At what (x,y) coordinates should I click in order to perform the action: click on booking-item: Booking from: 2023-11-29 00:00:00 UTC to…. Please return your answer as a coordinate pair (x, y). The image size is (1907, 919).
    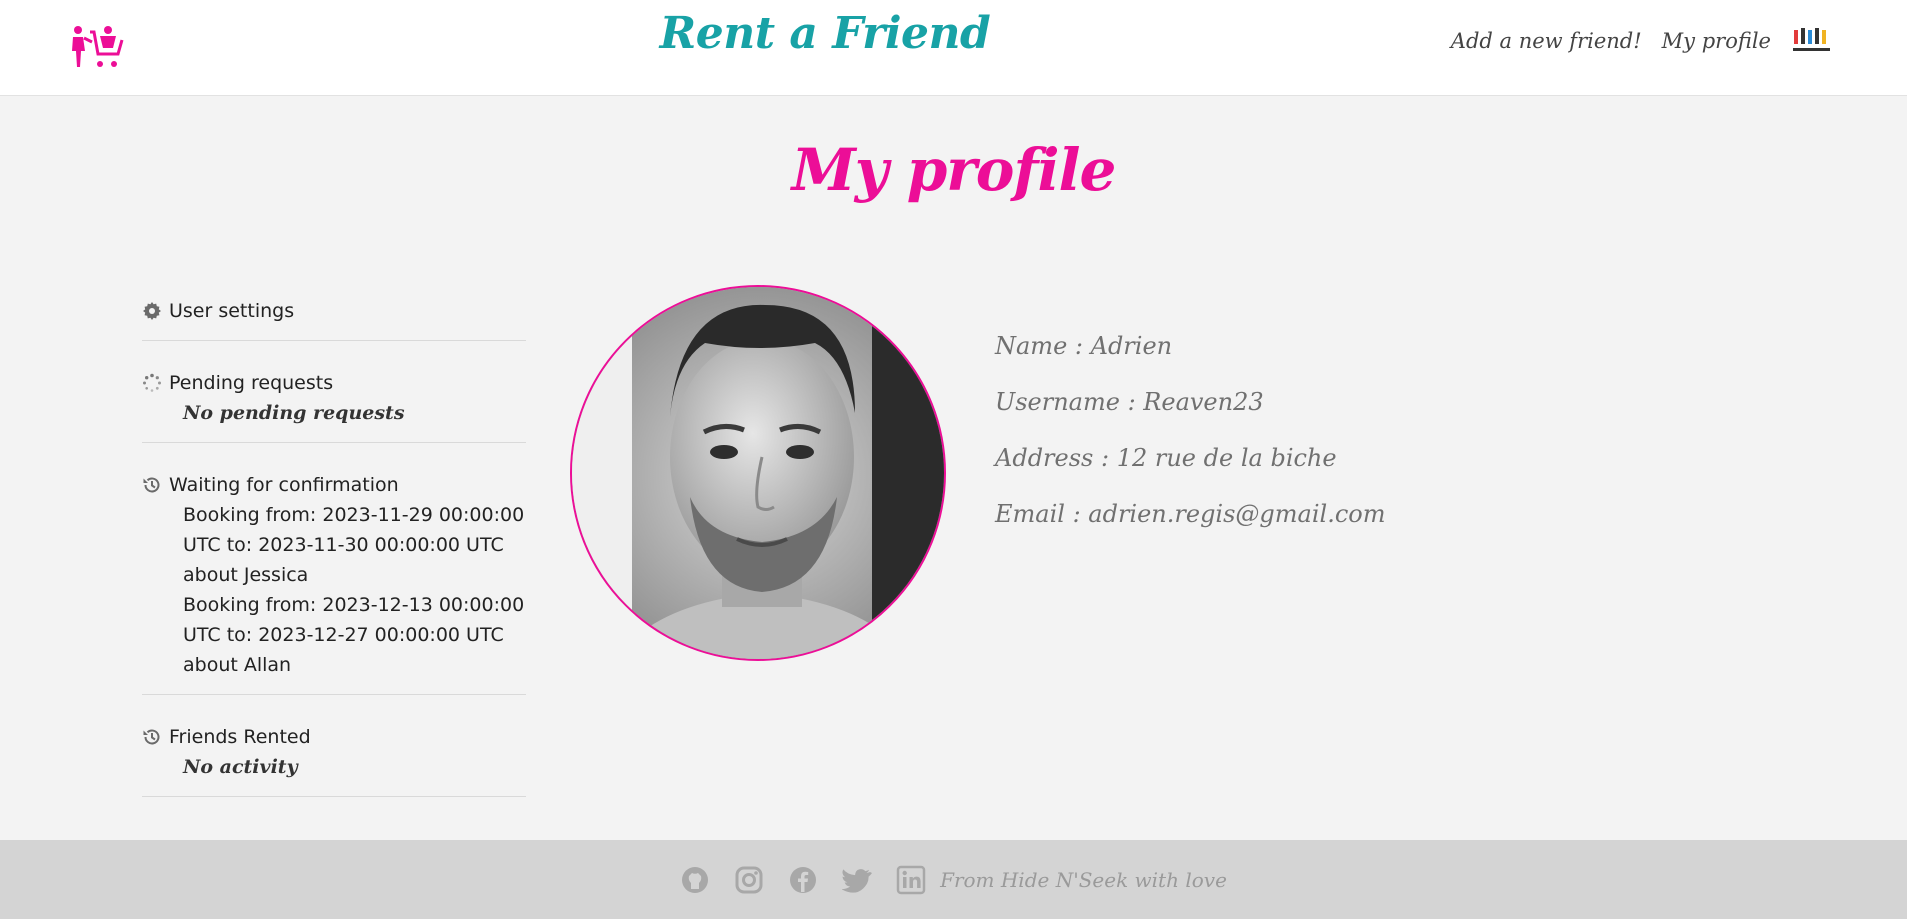
    Looking at the image, I should click on (354, 545).